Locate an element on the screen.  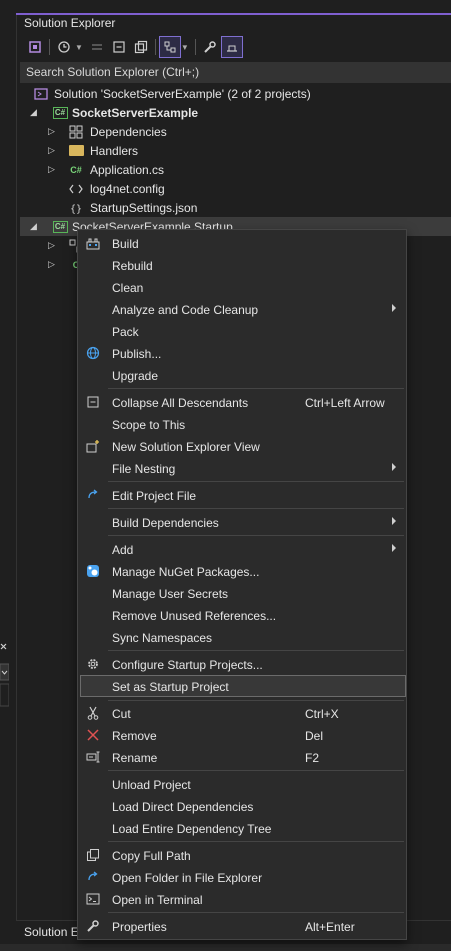
tree-item-project: ◢ C# SocketServerExample is located at coordinates (235, 112).